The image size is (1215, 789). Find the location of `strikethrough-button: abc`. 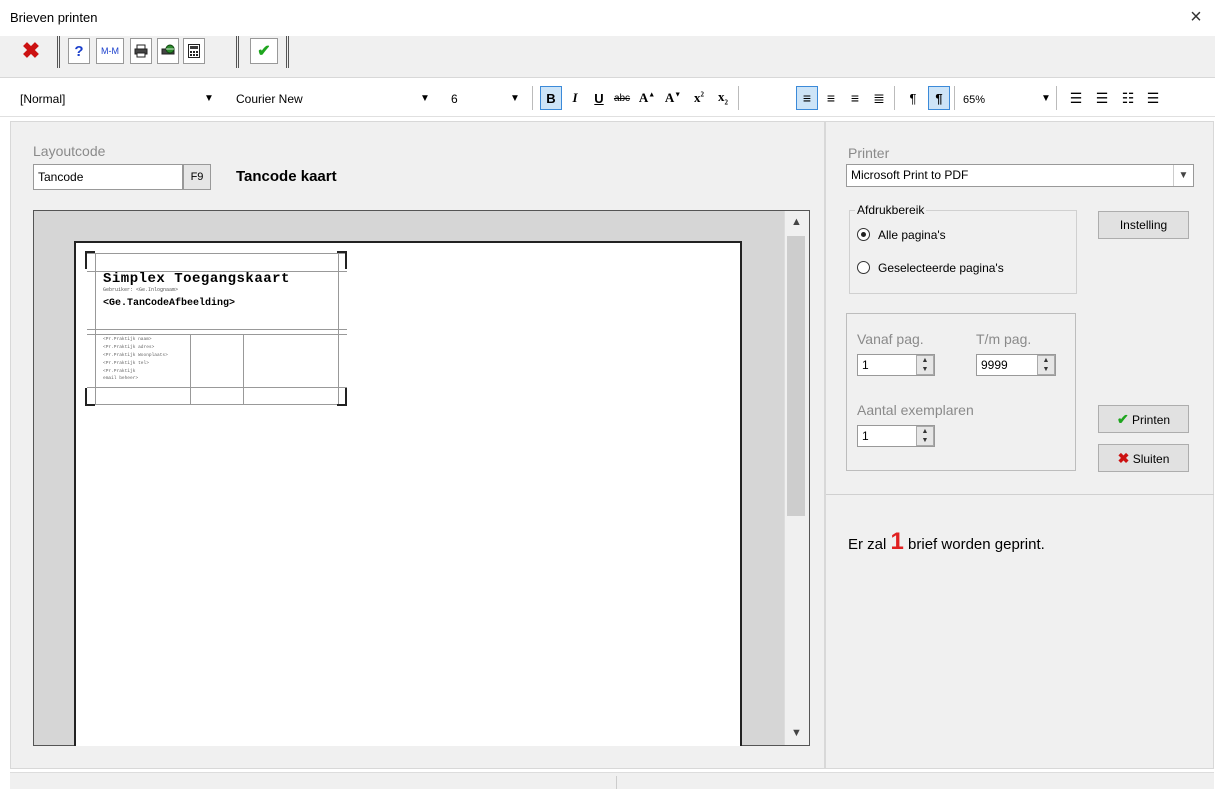

strikethrough-button: abc is located at coordinates (622, 98).